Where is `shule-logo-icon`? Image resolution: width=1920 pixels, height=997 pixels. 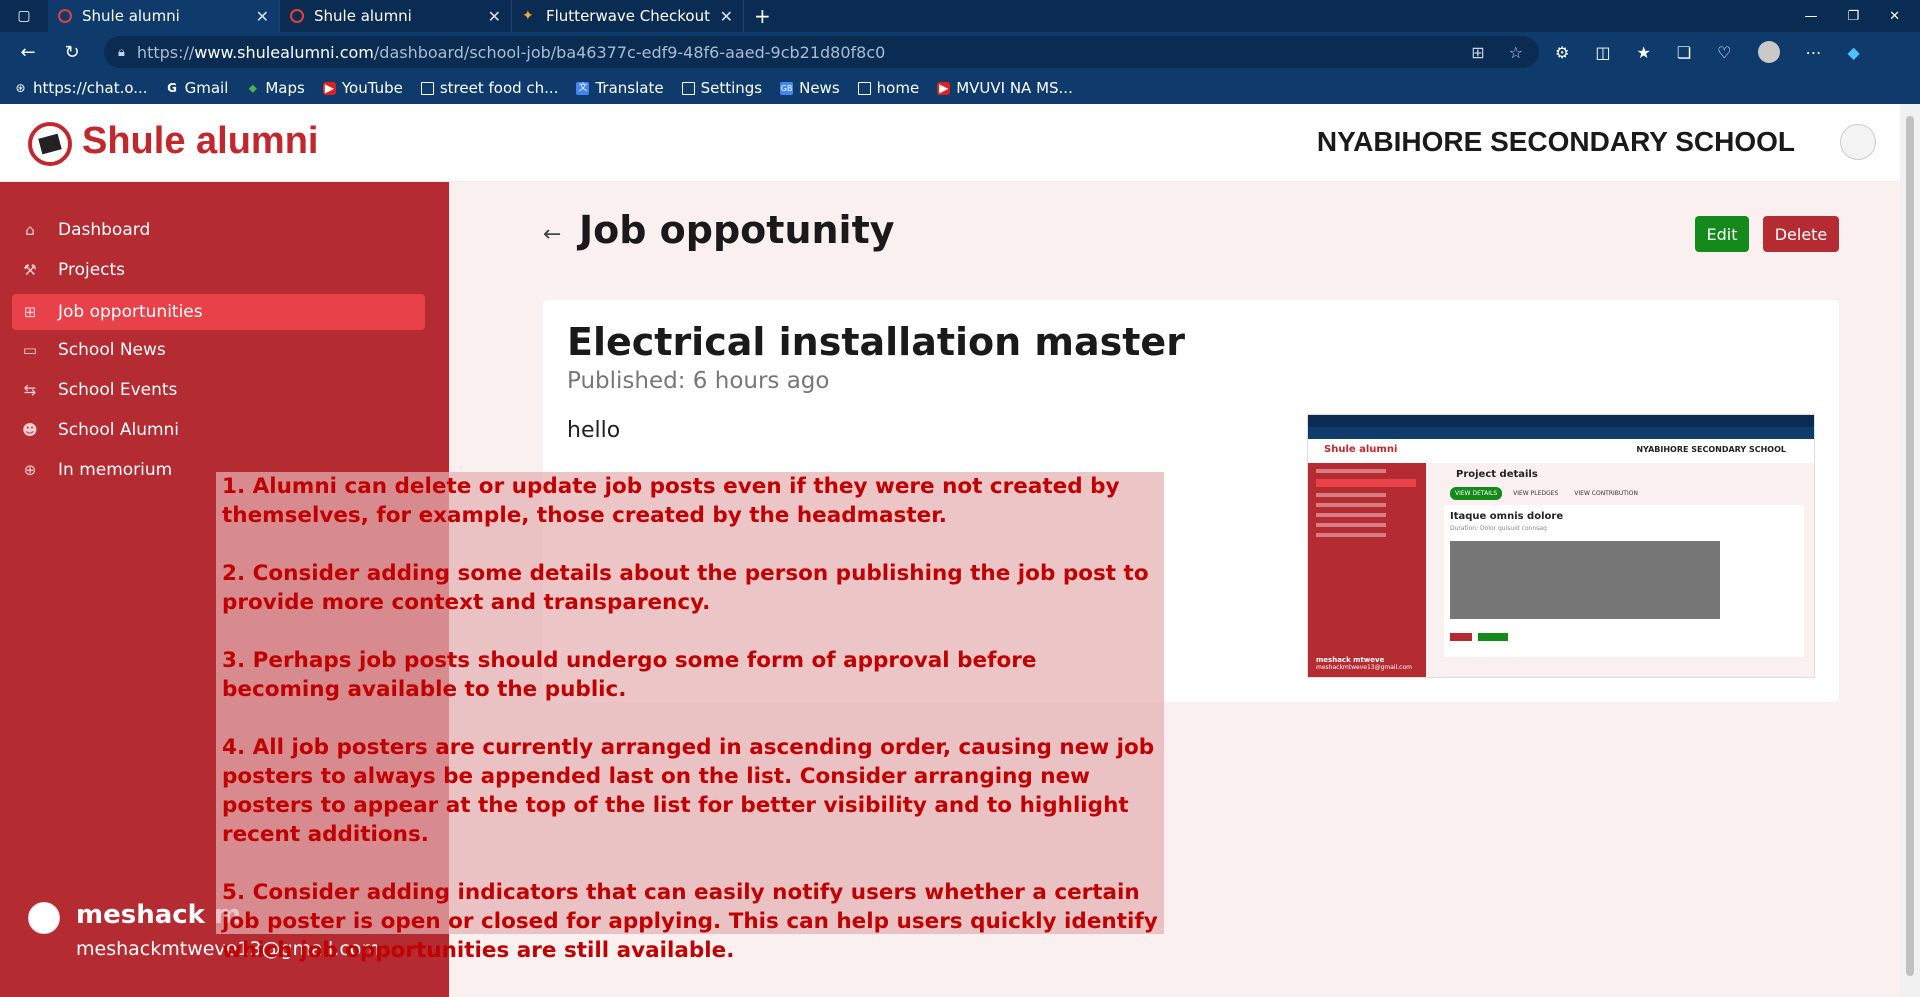
shule-logo-icon is located at coordinates (50, 144).